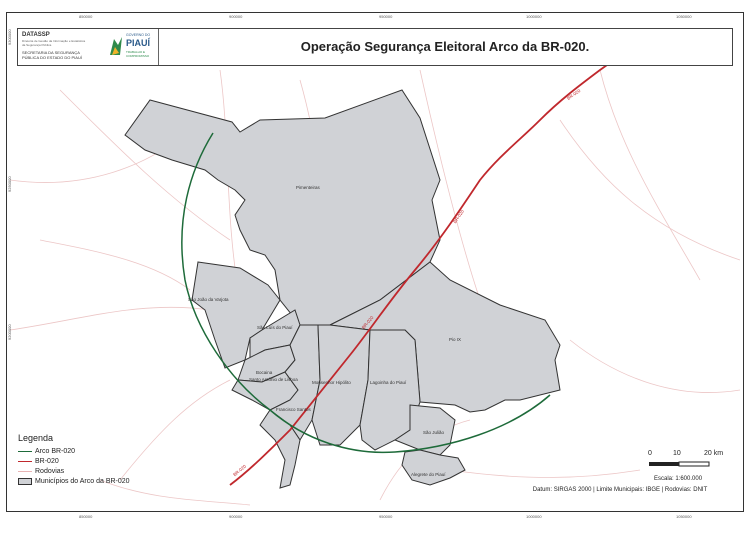 The height and width of the screenshot is (537, 750). I want to click on place-santo-antonio: Santo Antônio de Lisboa, so click(273, 379).